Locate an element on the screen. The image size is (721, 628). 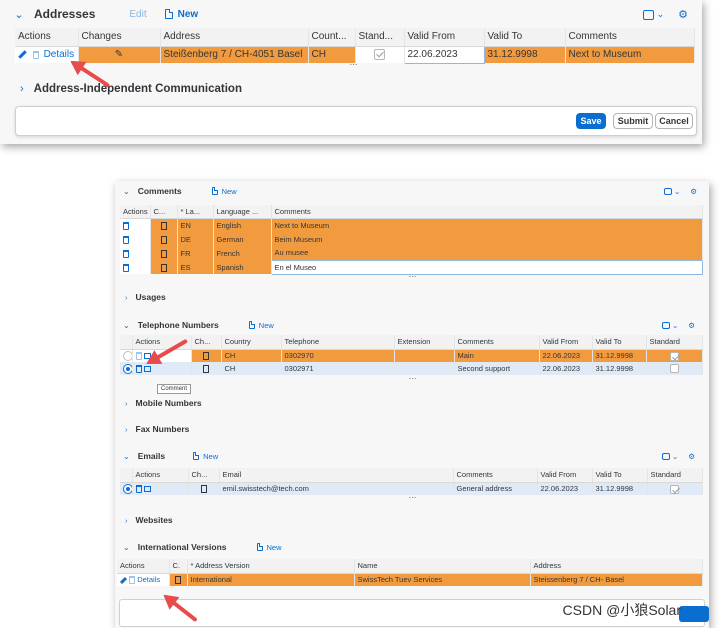
telephone-cell: 0302970 is located at coordinates (338, 355).